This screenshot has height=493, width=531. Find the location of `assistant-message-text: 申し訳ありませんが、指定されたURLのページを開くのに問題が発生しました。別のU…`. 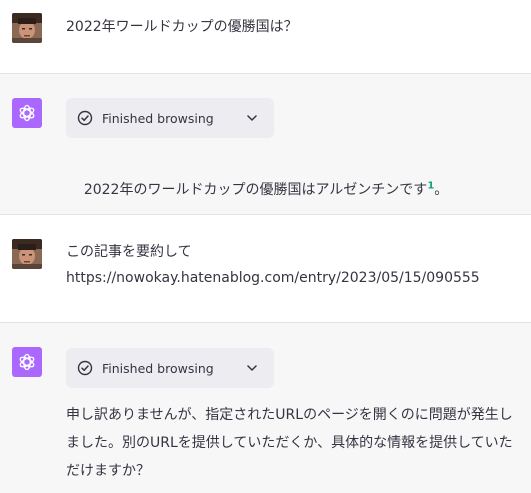

assistant-message-text: 申し訳ありませんが、指定されたURLのページを開くのに問題が発生しました。別のU… is located at coordinates (289, 443).